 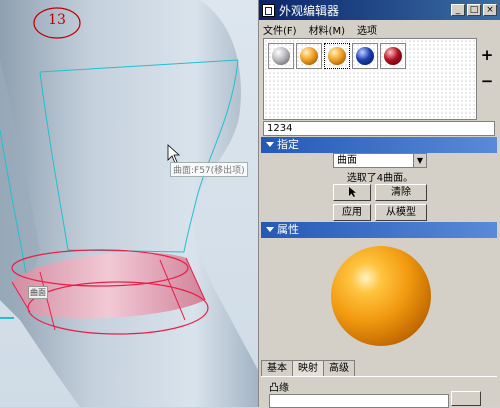 What do you see at coordinates (401, 212) in the screenshot?
I see `from-model-button: 从模型` at bounding box center [401, 212].